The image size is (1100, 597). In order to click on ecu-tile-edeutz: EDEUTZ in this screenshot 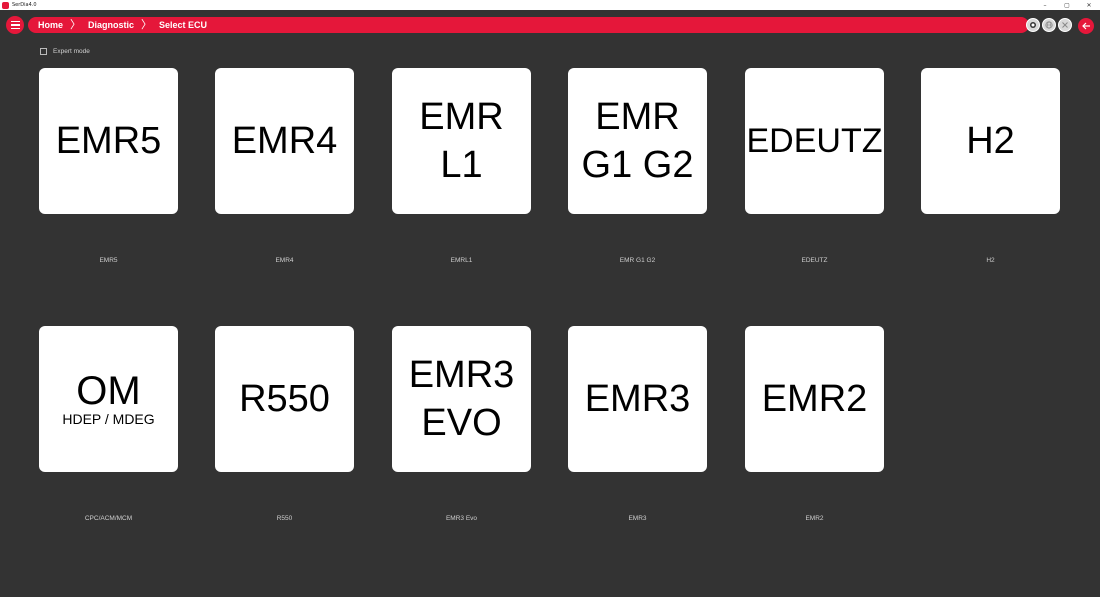, I will do `click(814, 141)`.